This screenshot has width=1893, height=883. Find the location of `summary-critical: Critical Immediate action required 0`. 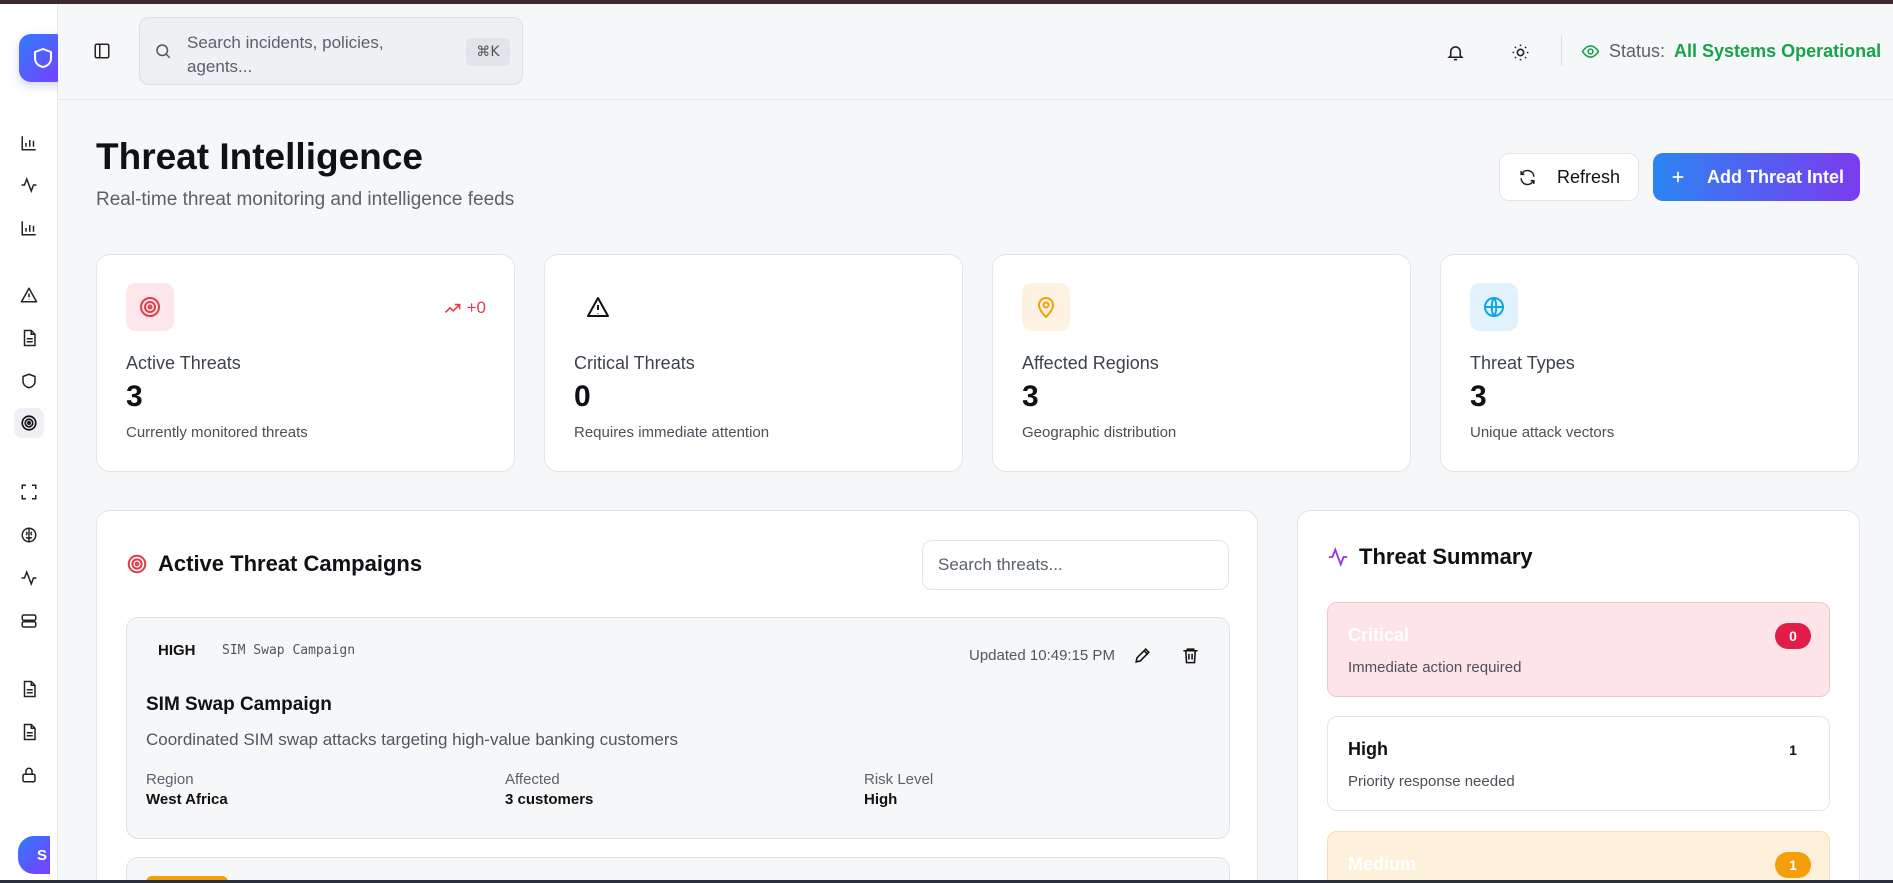

summary-critical: Critical Immediate action required 0 is located at coordinates (1578, 649).